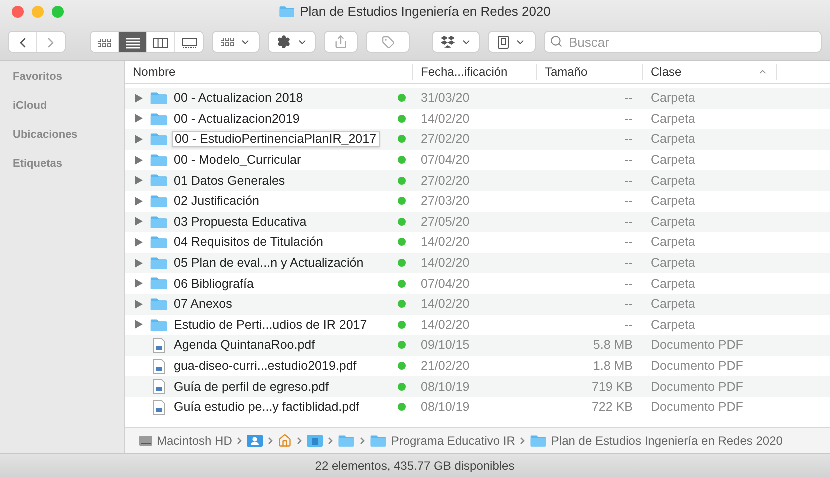 This screenshot has width=830, height=477. What do you see at coordinates (265, 366) in the screenshot?
I see `file-name: gua-diseo-curri...estudio2019.pdf` at bounding box center [265, 366].